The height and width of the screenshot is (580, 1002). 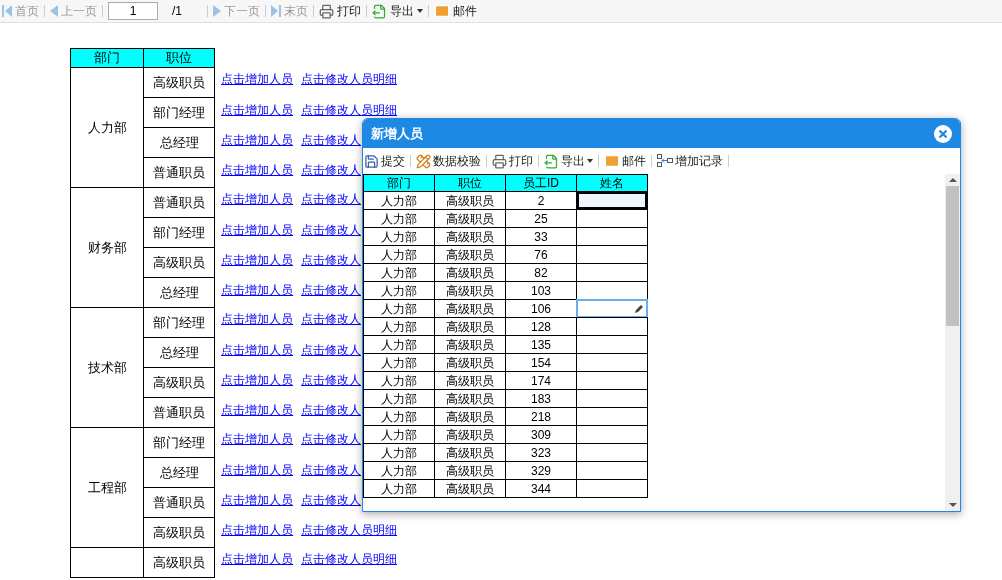 What do you see at coordinates (690, 161) in the screenshot?
I see `toolbar-button: 增加记录` at bounding box center [690, 161].